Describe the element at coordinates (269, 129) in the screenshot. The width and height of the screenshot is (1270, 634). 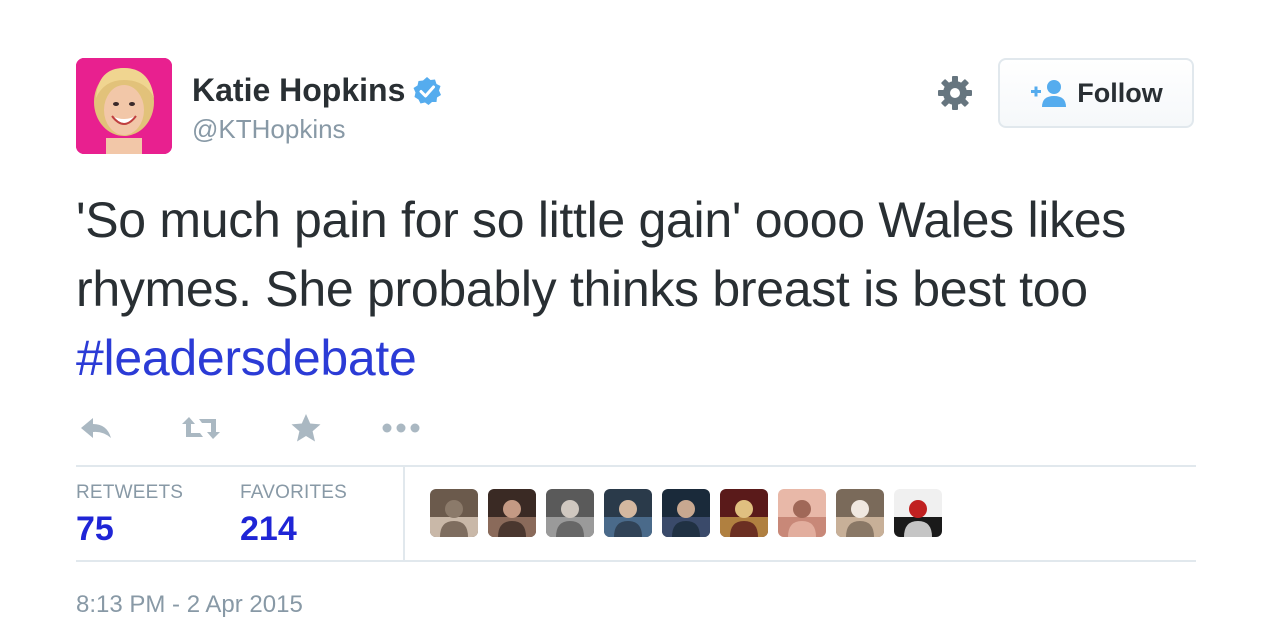
I see `user-handle: @KTHopkins` at that location.